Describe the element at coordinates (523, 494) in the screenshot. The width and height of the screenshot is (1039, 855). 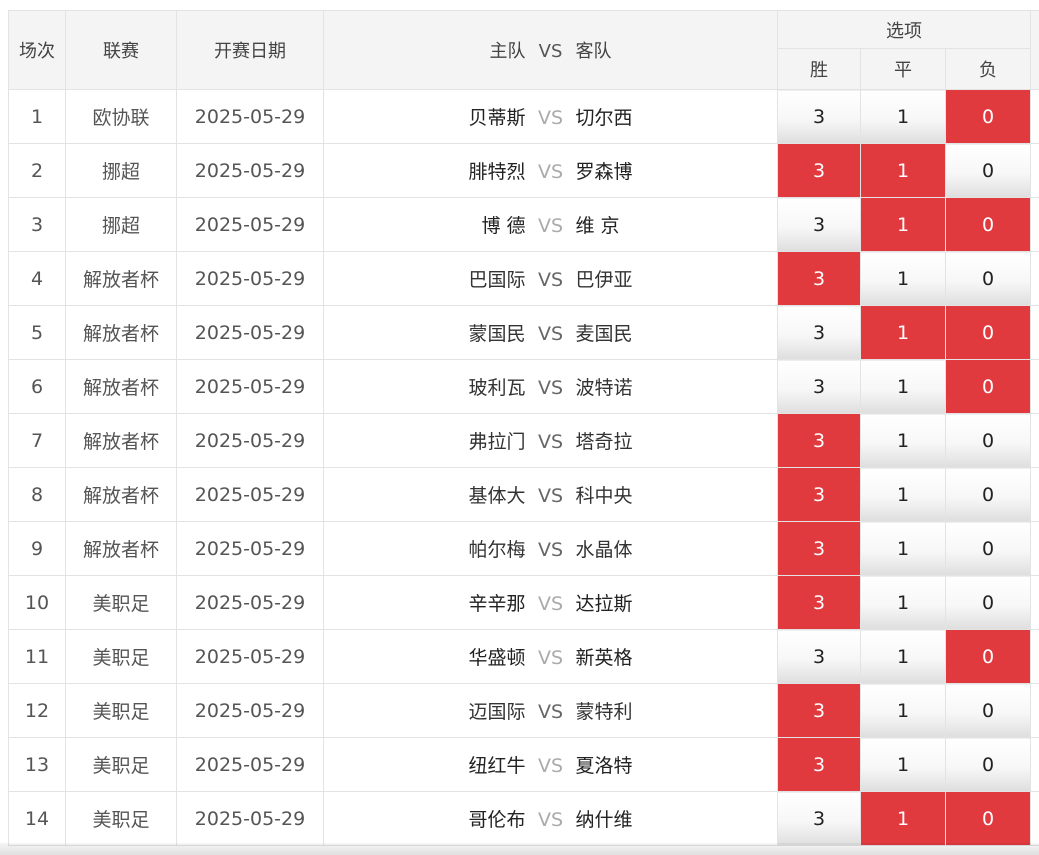
I see `table-row: 8 解放者杯 2025-05-29 基体大 VS 科中央 3 1 0` at that location.